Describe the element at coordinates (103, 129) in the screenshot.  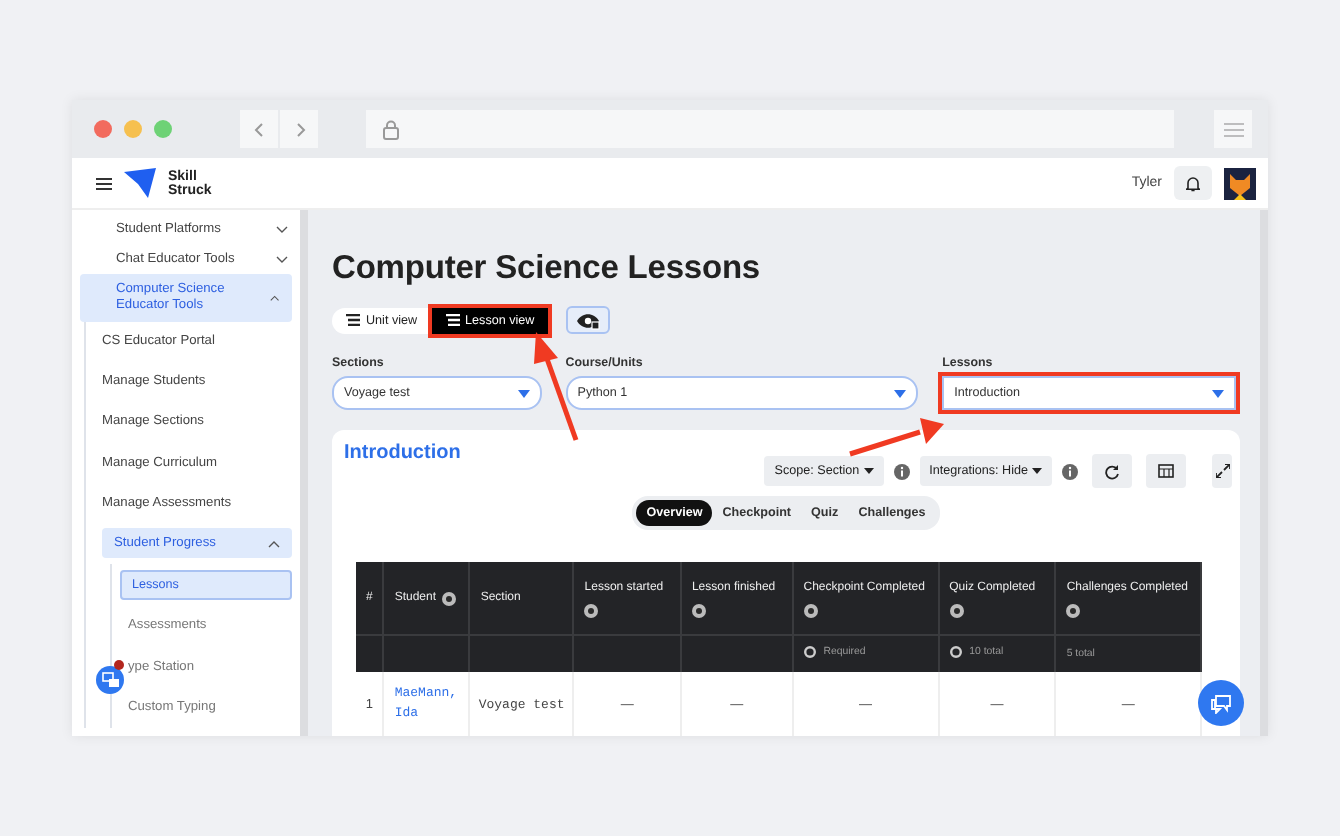
I see `close-window-button` at that location.